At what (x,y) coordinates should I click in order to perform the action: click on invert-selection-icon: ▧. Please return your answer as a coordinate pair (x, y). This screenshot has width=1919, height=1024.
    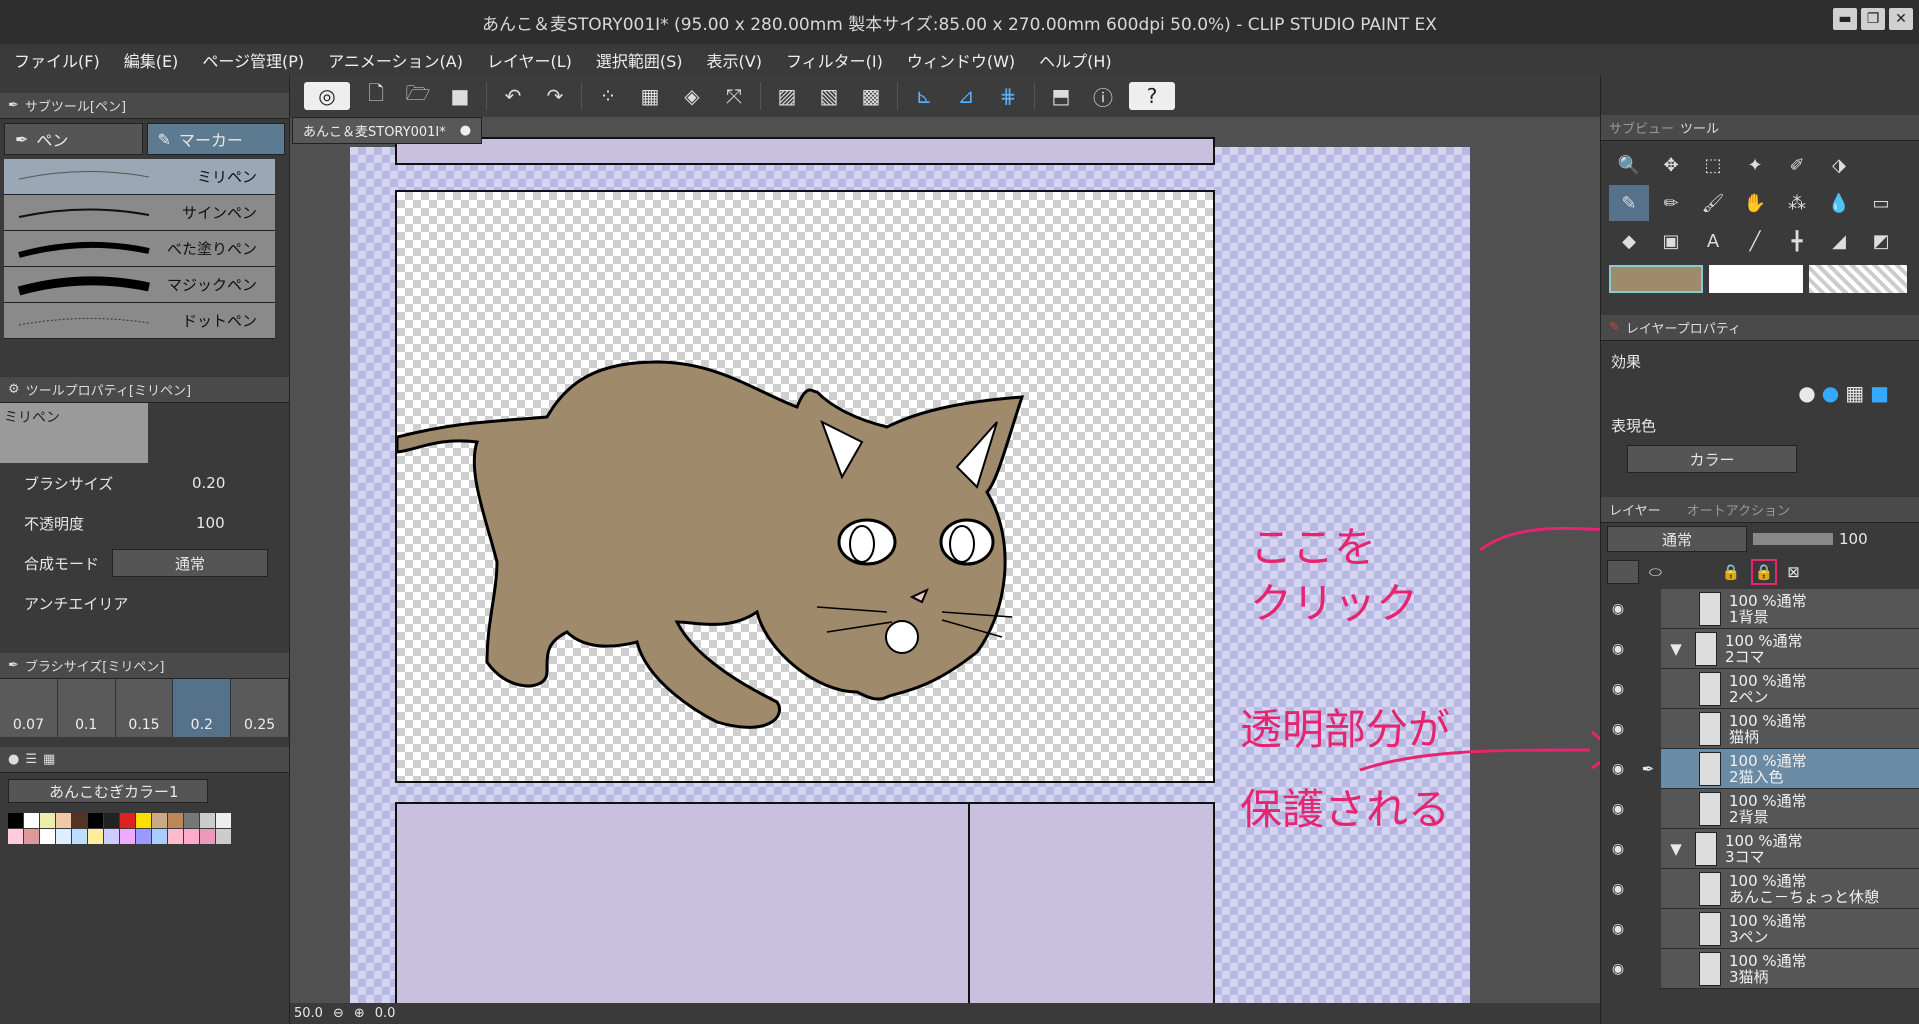
    Looking at the image, I should click on (829, 96).